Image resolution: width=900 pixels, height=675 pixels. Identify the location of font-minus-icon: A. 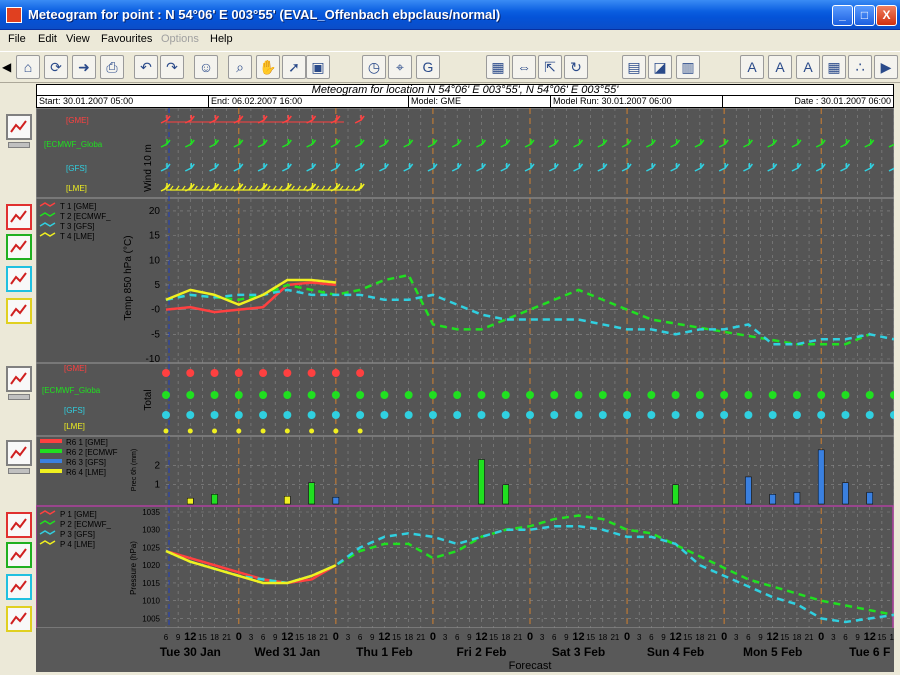
(780, 67).